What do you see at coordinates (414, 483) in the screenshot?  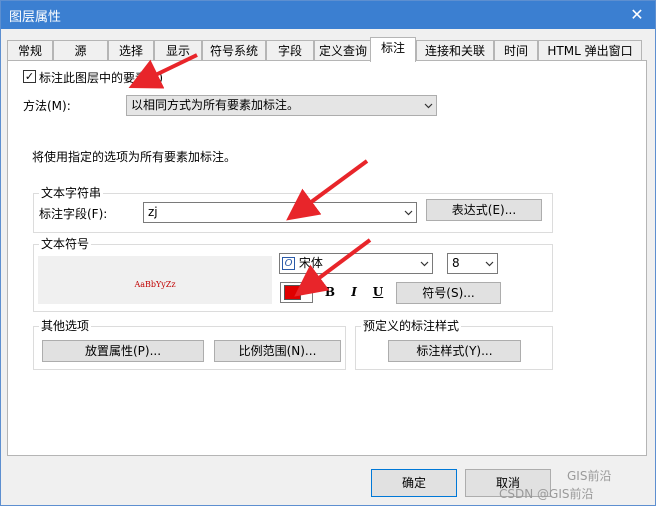 I see `ok-button: 确定` at bounding box center [414, 483].